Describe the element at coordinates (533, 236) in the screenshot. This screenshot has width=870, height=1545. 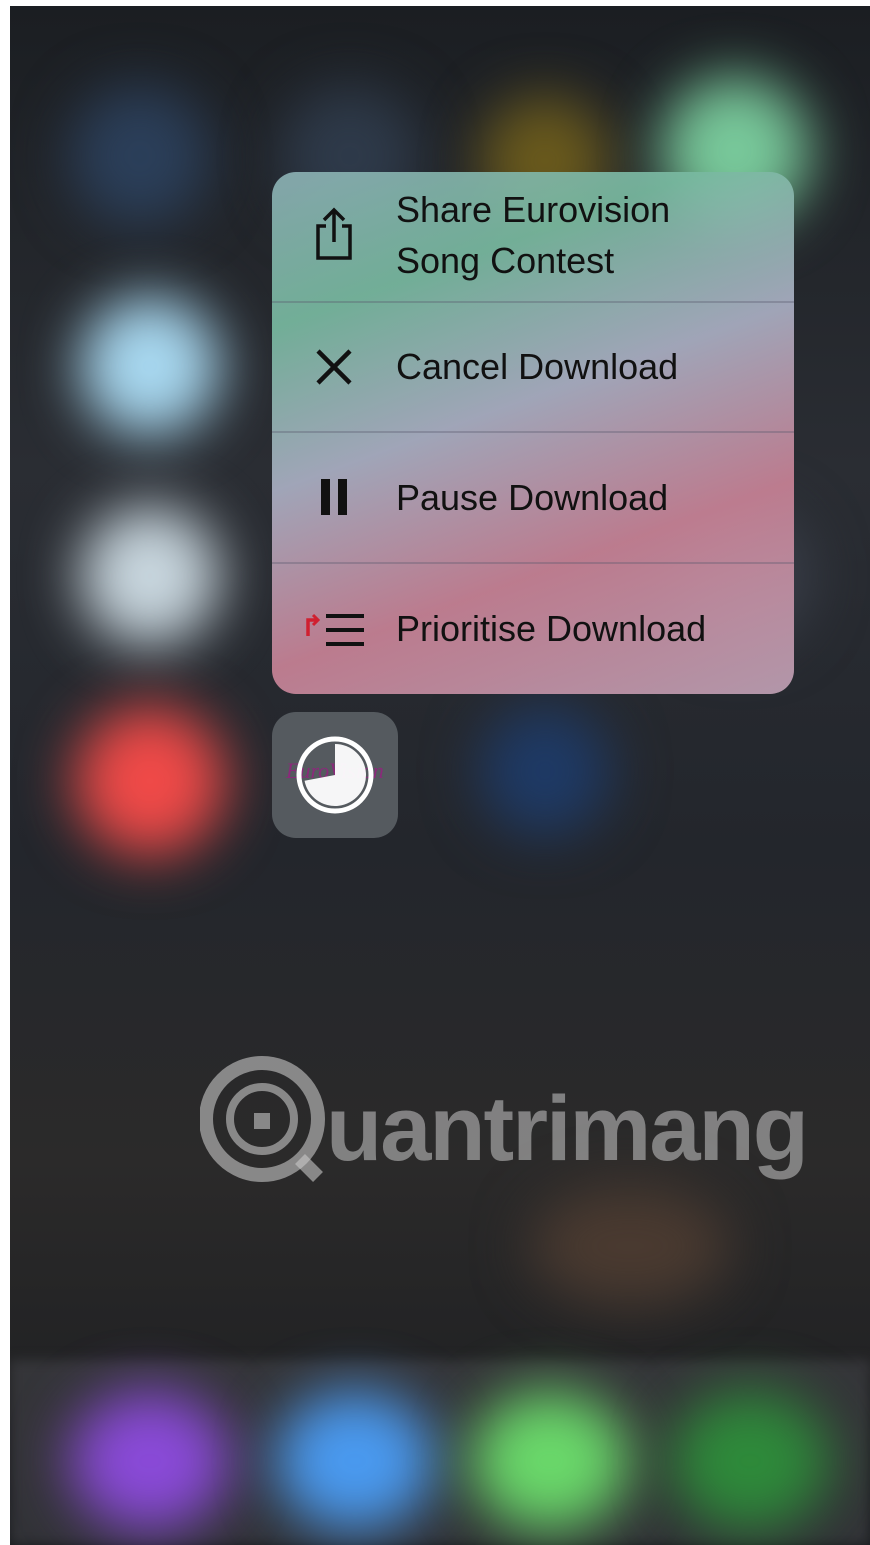
I see `share-action: Share Eurovision Song Contest` at that location.